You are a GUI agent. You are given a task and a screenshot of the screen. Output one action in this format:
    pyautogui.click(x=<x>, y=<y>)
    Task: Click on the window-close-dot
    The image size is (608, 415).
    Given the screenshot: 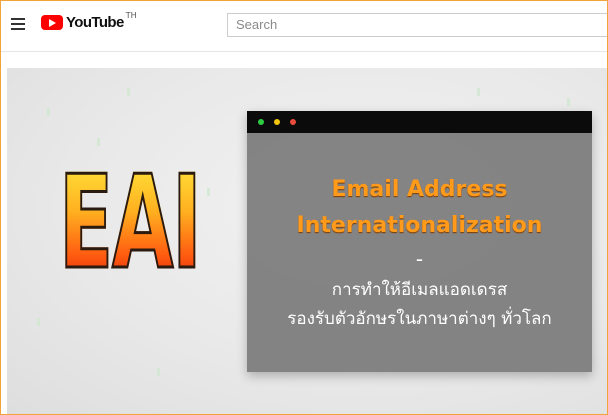 What is the action you would take?
    pyautogui.click(x=293, y=122)
    